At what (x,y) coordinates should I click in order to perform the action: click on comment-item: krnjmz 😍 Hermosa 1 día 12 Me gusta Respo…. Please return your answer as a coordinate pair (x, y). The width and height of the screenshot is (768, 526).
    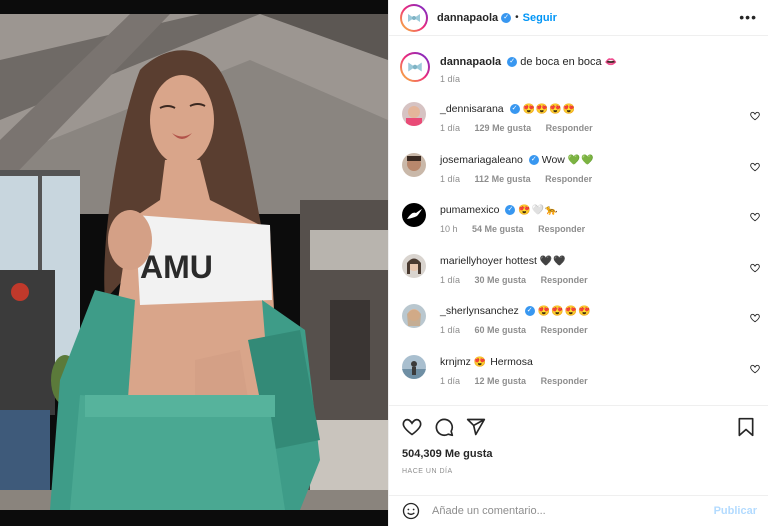
    Looking at the image, I should click on (580, 374).